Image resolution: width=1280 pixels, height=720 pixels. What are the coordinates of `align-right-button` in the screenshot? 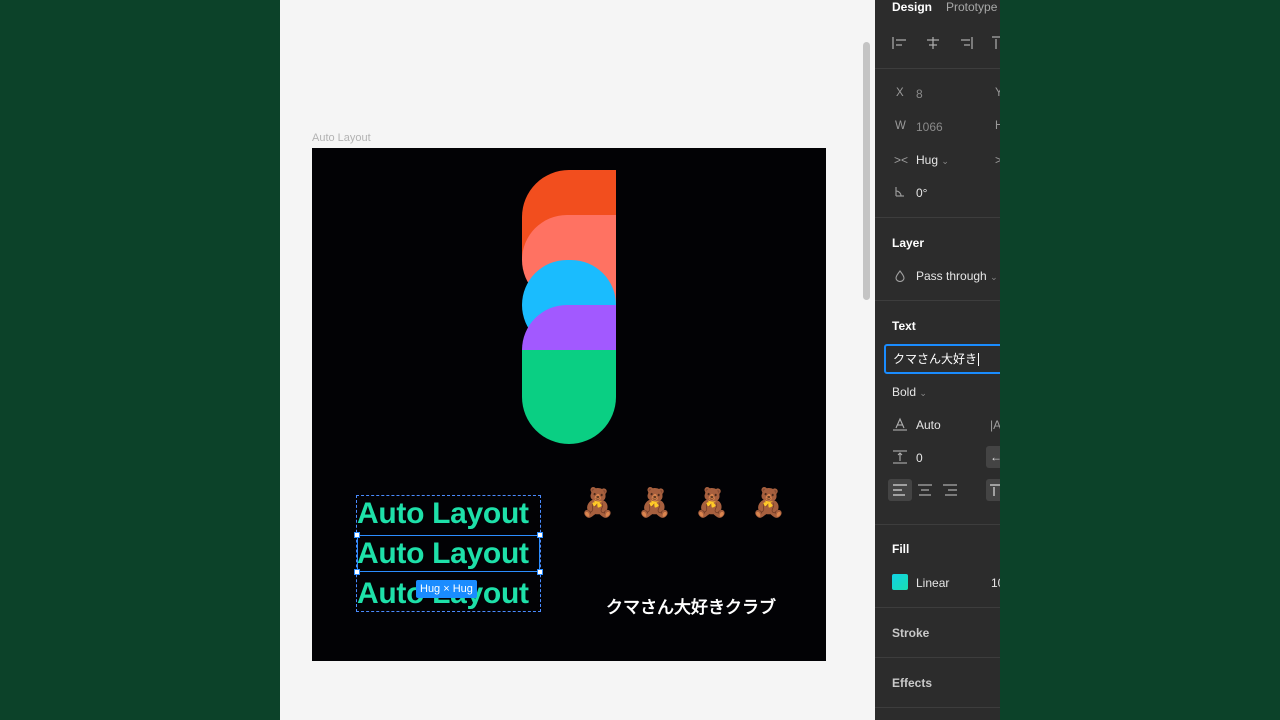 It's located at (950, 490).